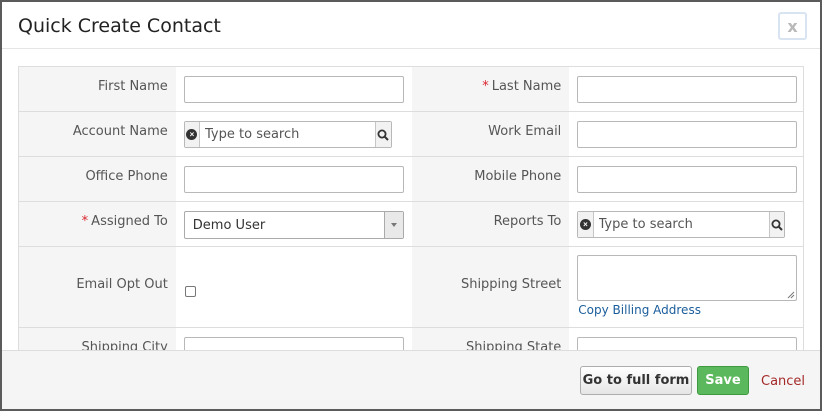 This screenshot has height=411, width=822. I want to click on close-button: x, so click(792, 26).